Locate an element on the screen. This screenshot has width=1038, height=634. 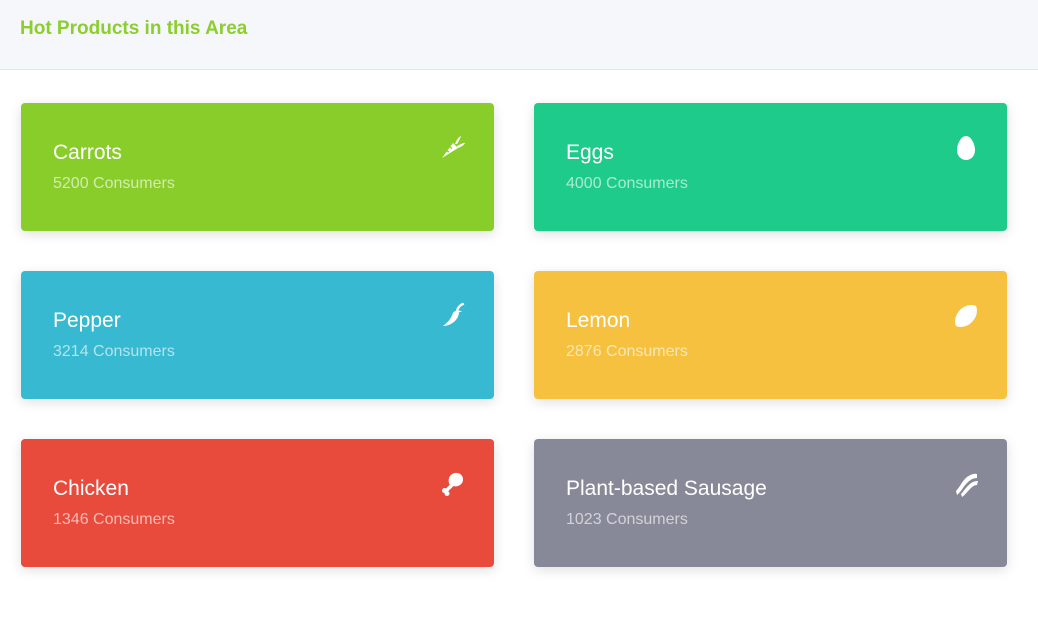
product-card-eggs: Eggs 4000 Consumers is located at coordinates (770, 167).